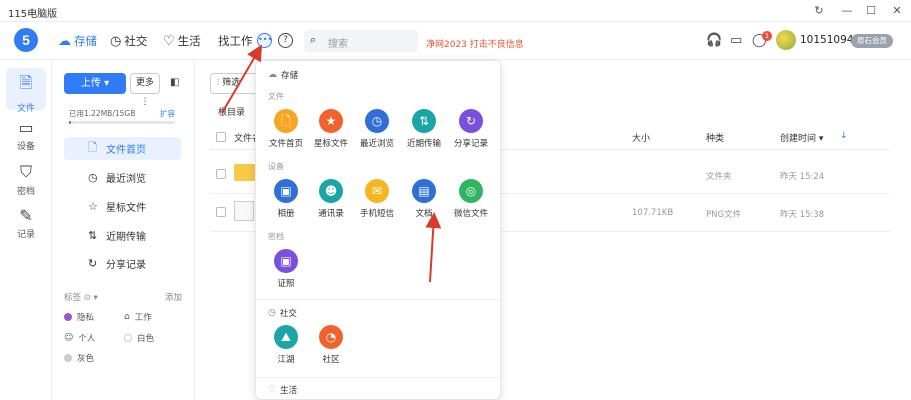  What do you see at coordinates (377, 201) in the screenshot?
I see `app-sms: ✉ 手机短信` at bounding box center [377, 201].